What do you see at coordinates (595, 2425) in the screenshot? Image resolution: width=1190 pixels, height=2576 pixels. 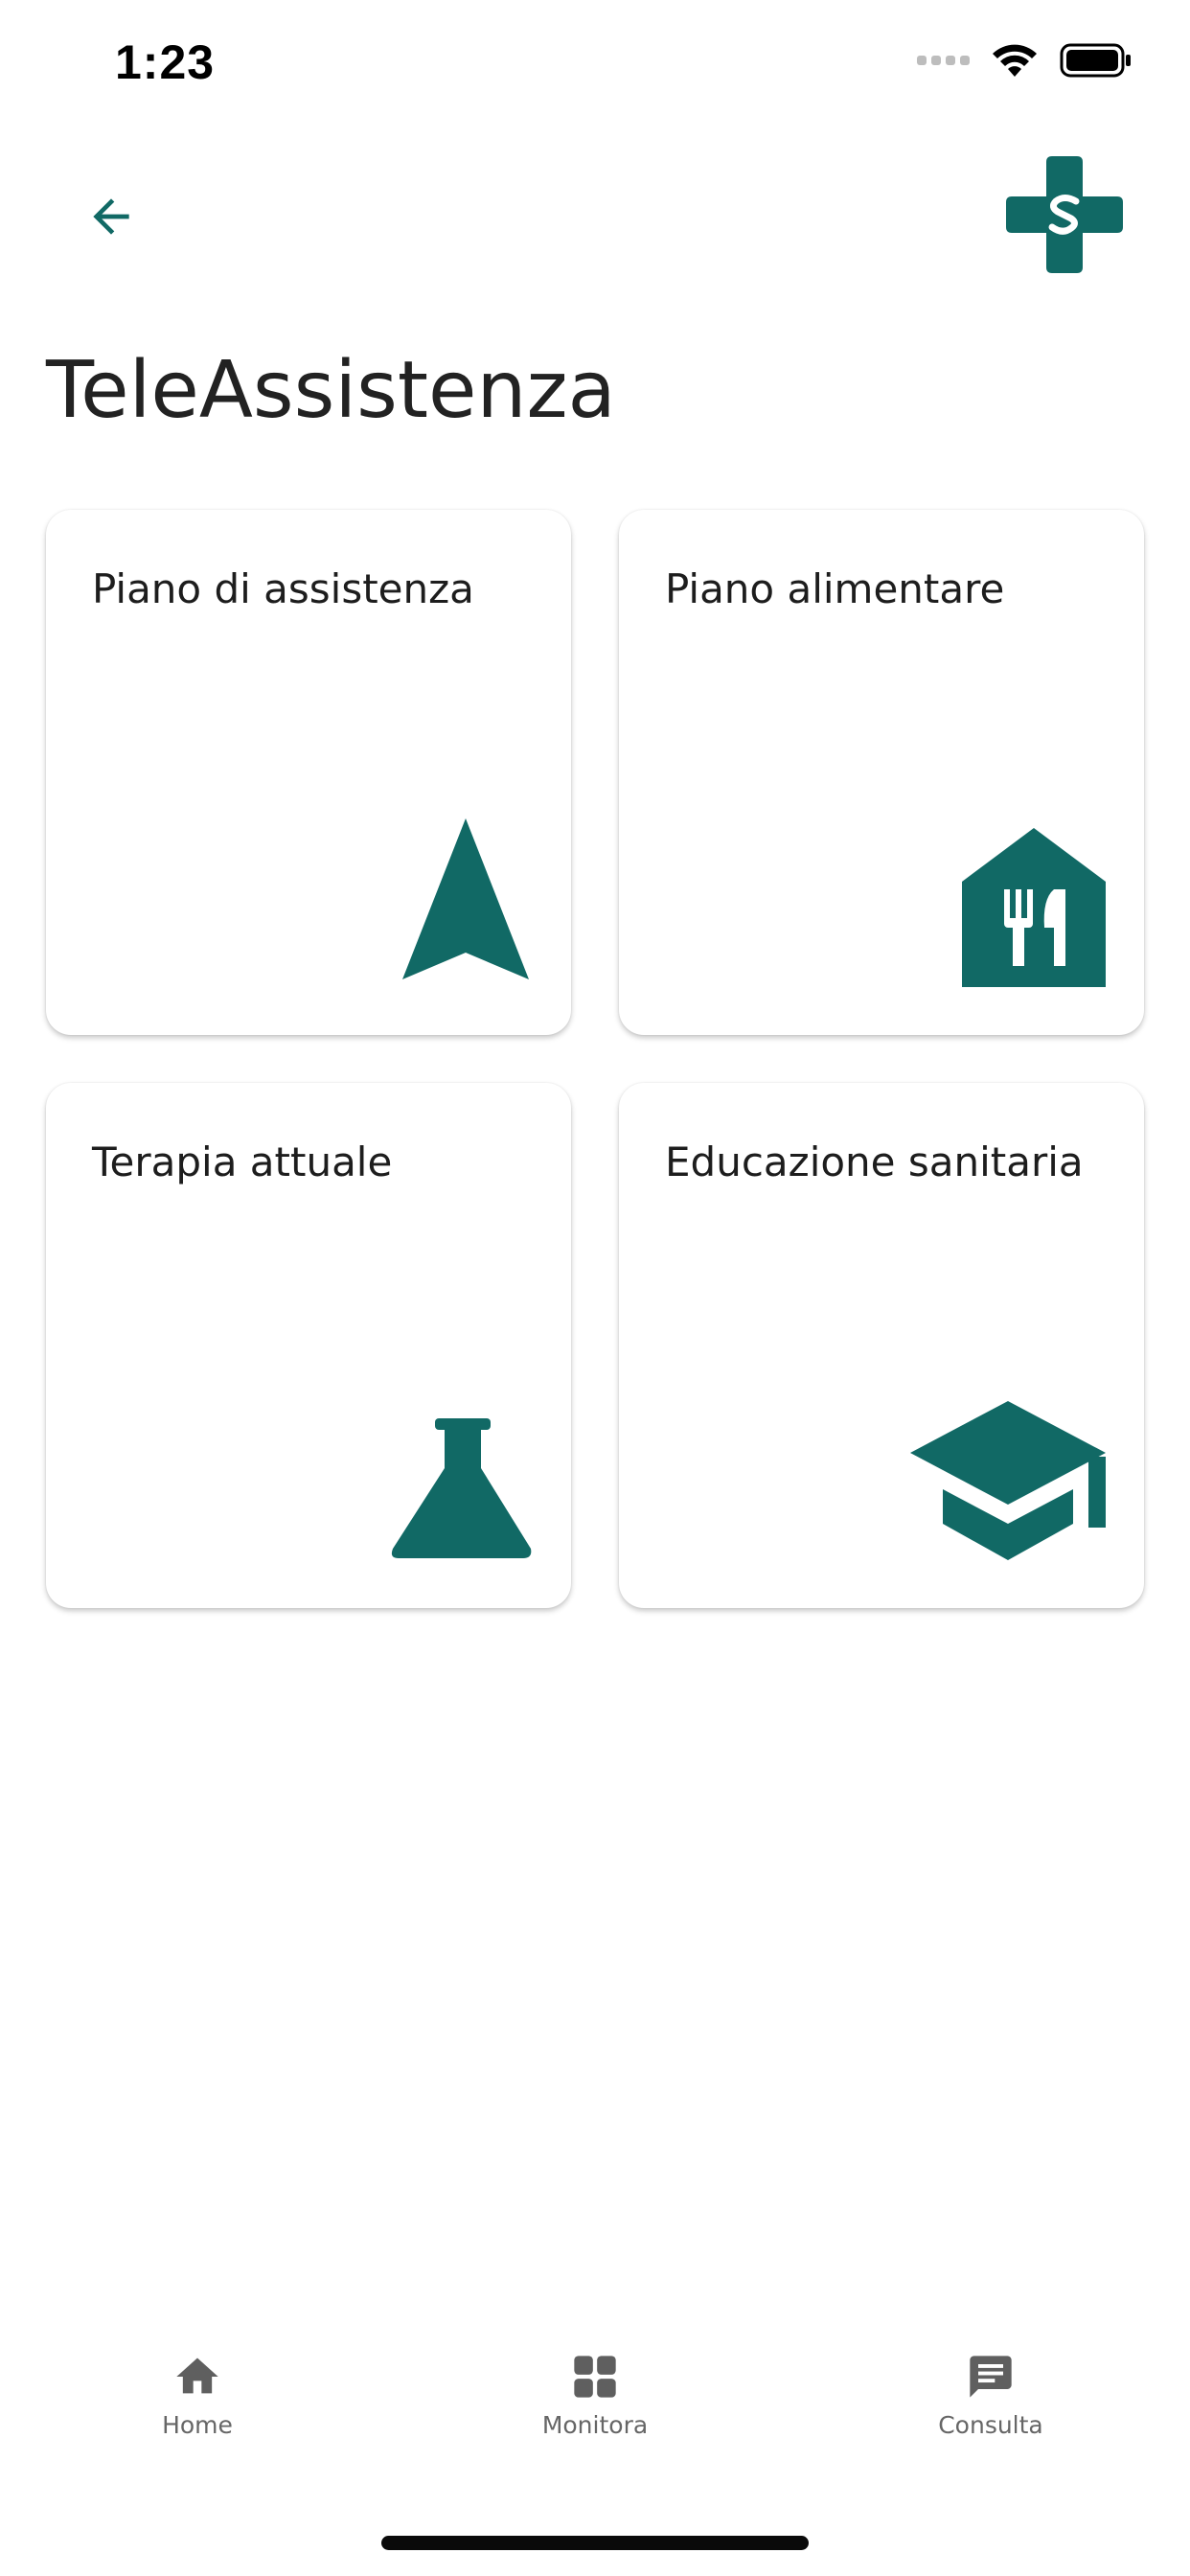 I see `nav-label: Monitora` at bounding box center [595, 2425].